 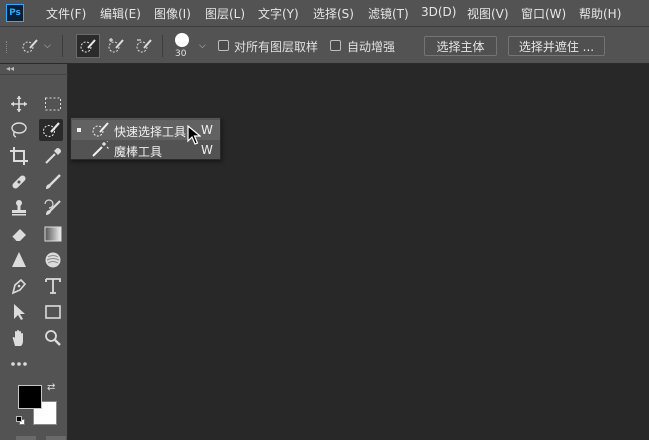 I want to click on gradient-tool-icon, so click(x=53, y=234).